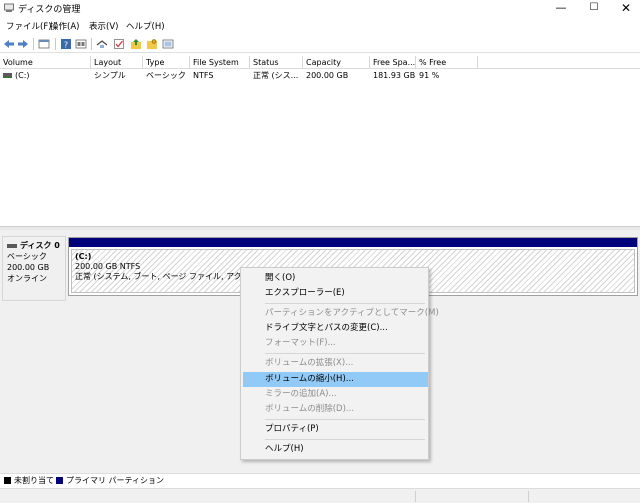  I want to click on ctx-properties: プロパティ(P), so click(335, 429).